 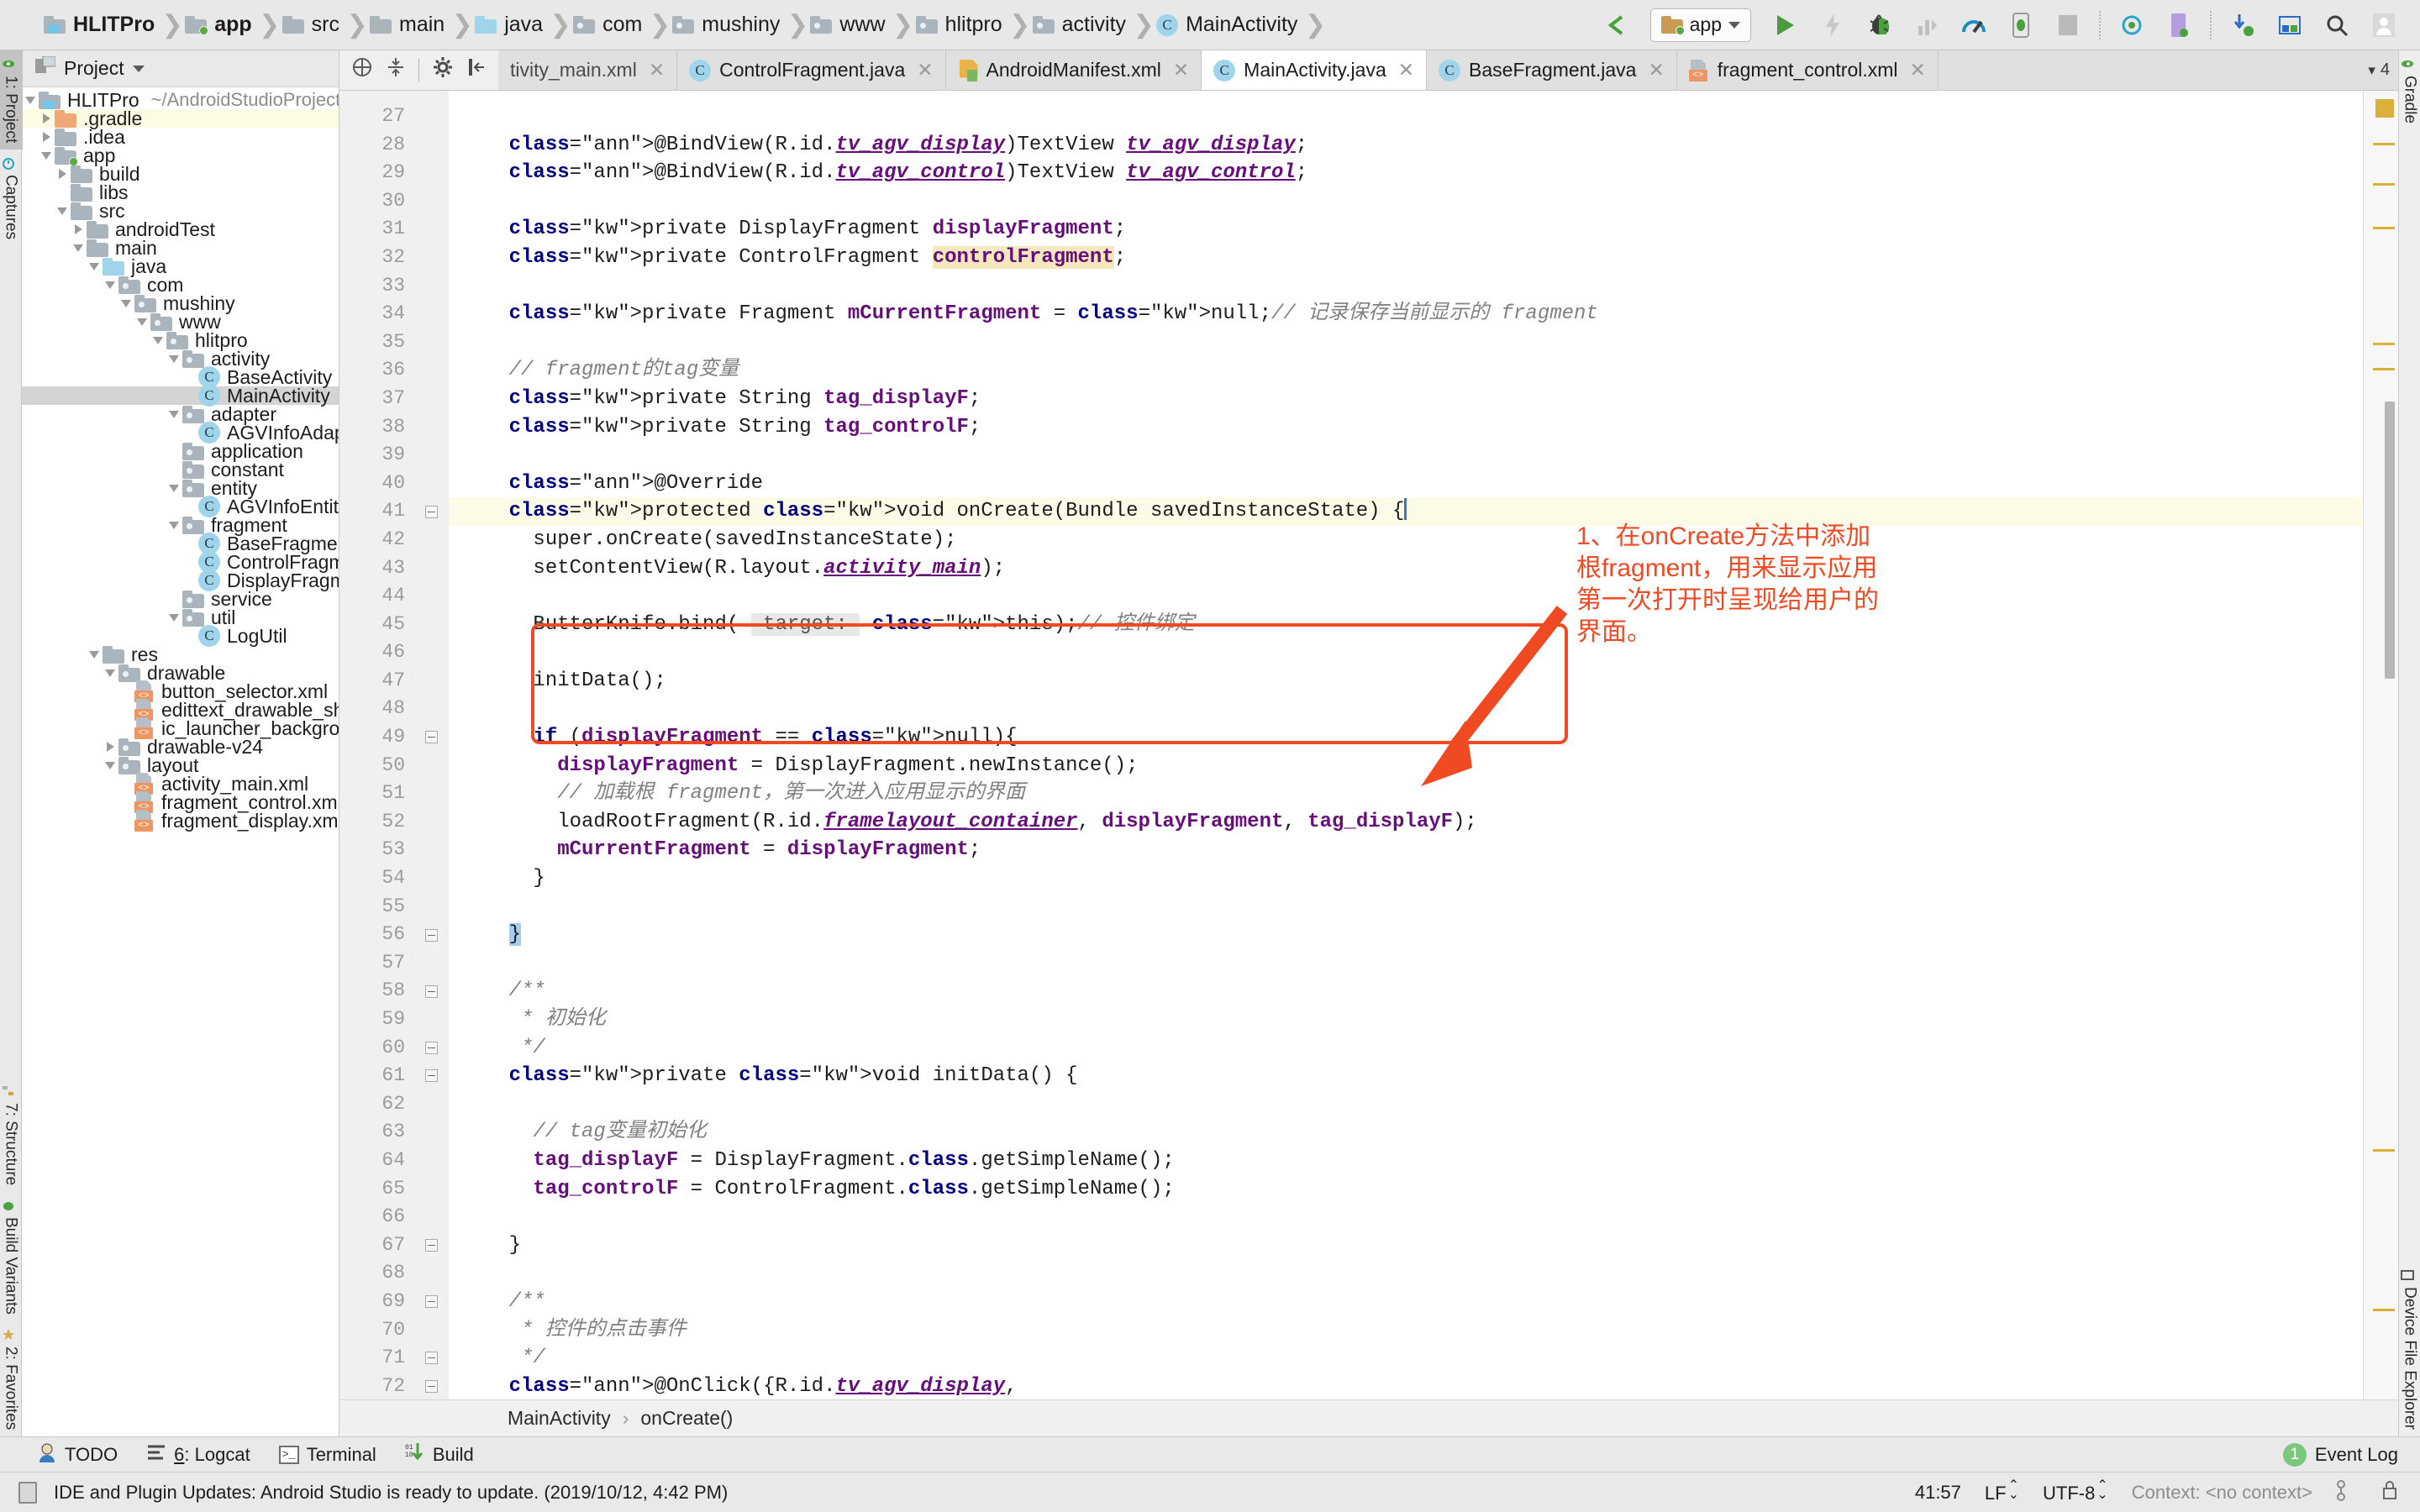 What do you see at coordinates (439, 1454) in the screenshot?
I see `tool-window-build: 01 10 Build` at bounding box center [439, 1454].